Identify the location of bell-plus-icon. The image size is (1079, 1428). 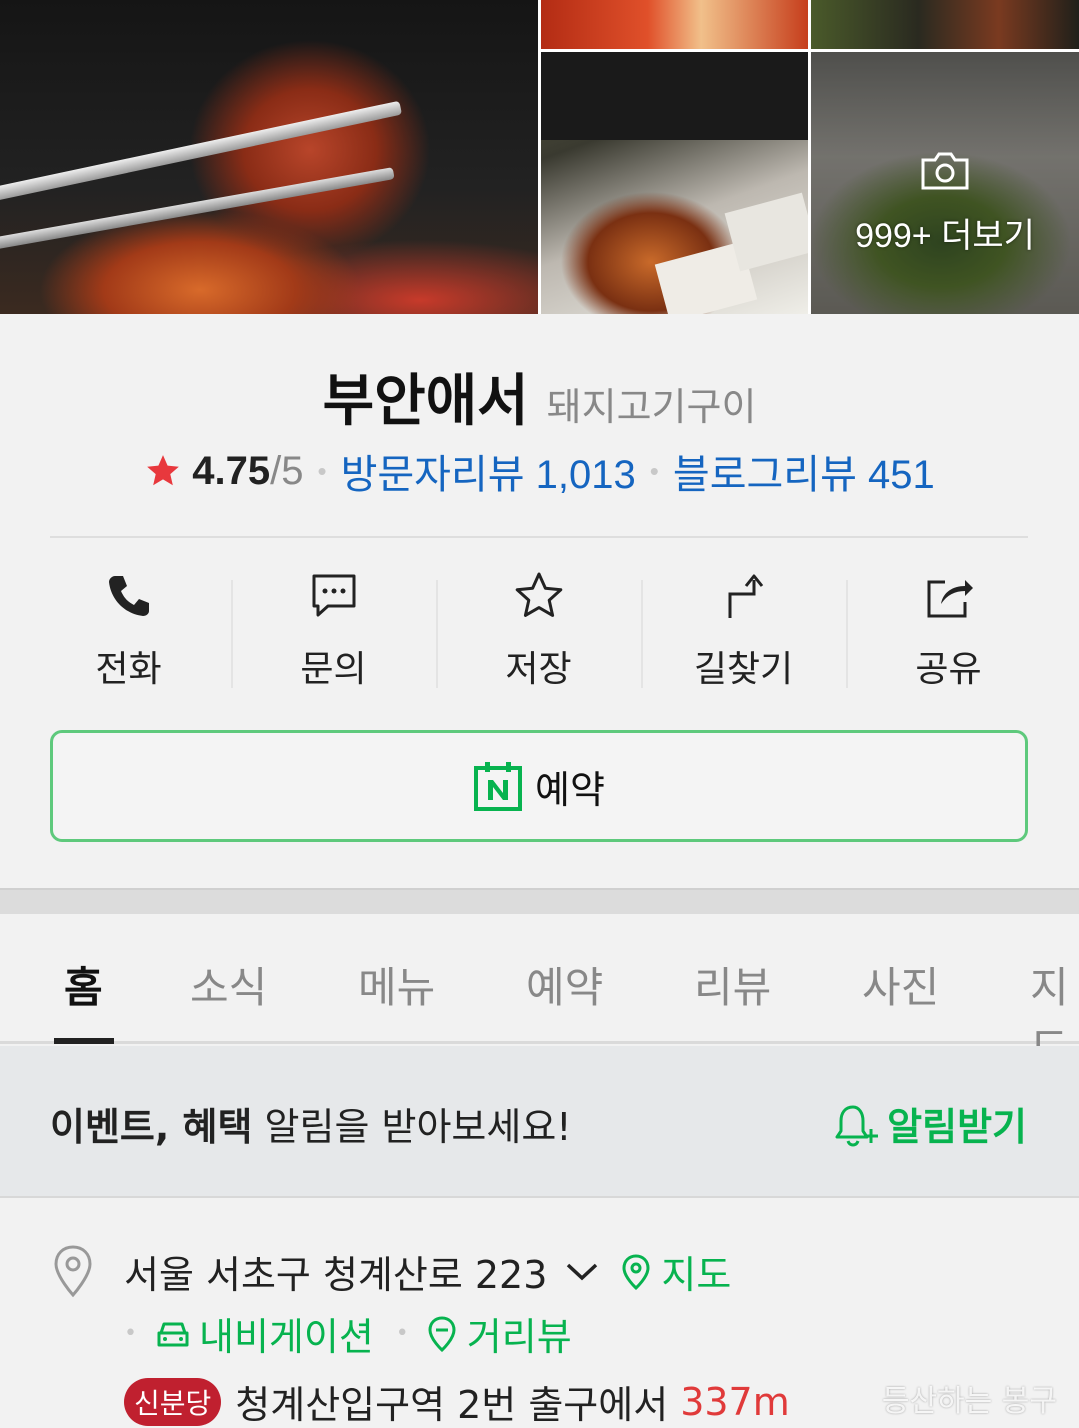
(857, 1126).